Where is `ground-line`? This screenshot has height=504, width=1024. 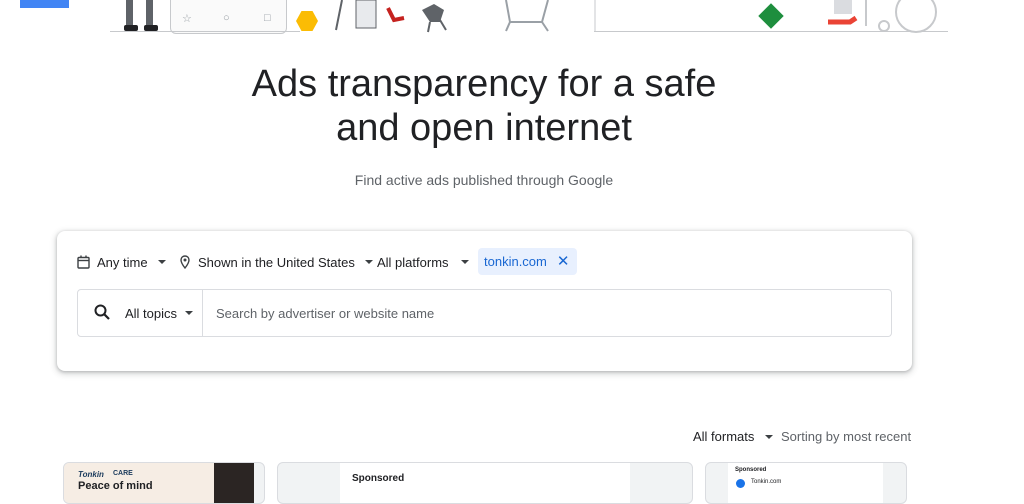
ground-line is located at coordinates (205, 31).